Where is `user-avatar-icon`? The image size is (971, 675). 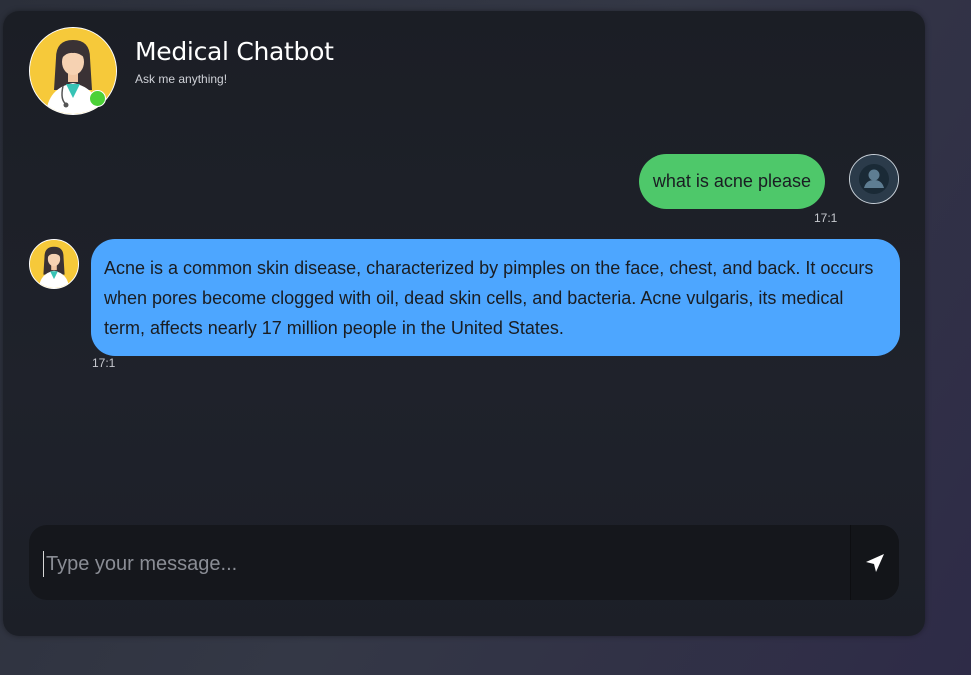
user-avatar-icon is located at coordinates (874, 179).